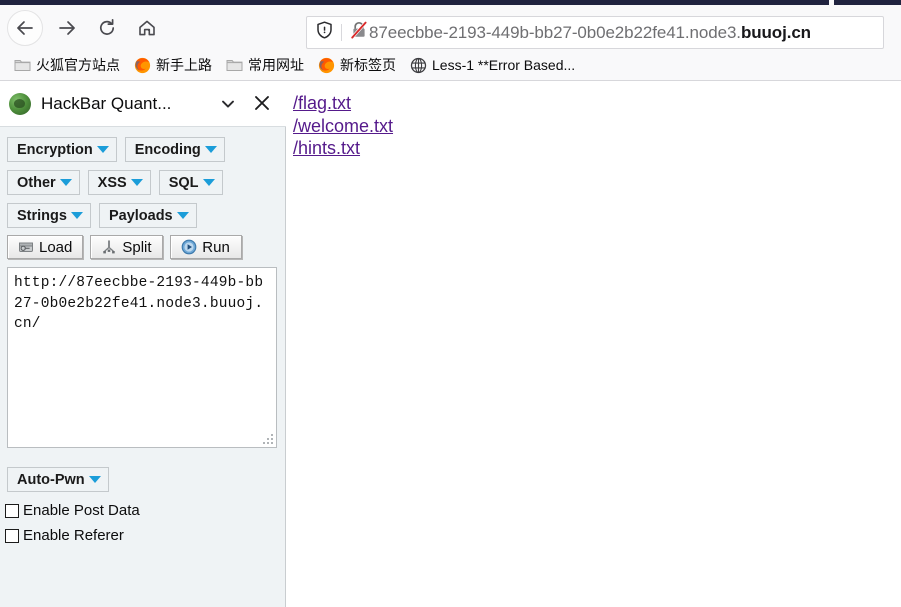 This screenshot has width=901, height=607. What do you see at coordinates (262, 105) in the screenshot?
I see `close-icon` at bounding box center [262, 105].